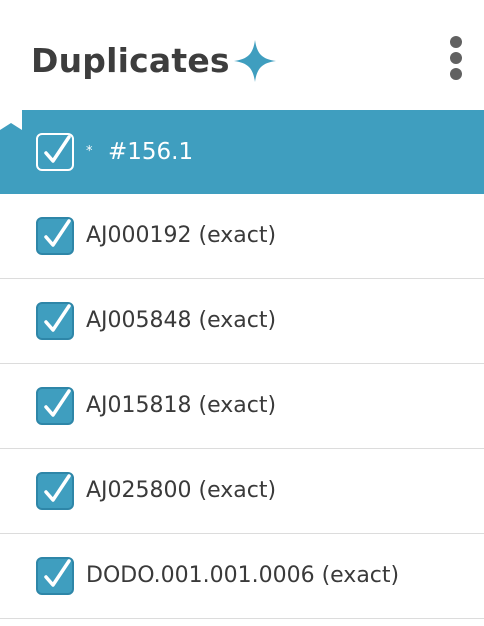 The height and width of the screenshot is (626, 484). I want to click on list-item: AJ000192 (exact), so click(242, 236).